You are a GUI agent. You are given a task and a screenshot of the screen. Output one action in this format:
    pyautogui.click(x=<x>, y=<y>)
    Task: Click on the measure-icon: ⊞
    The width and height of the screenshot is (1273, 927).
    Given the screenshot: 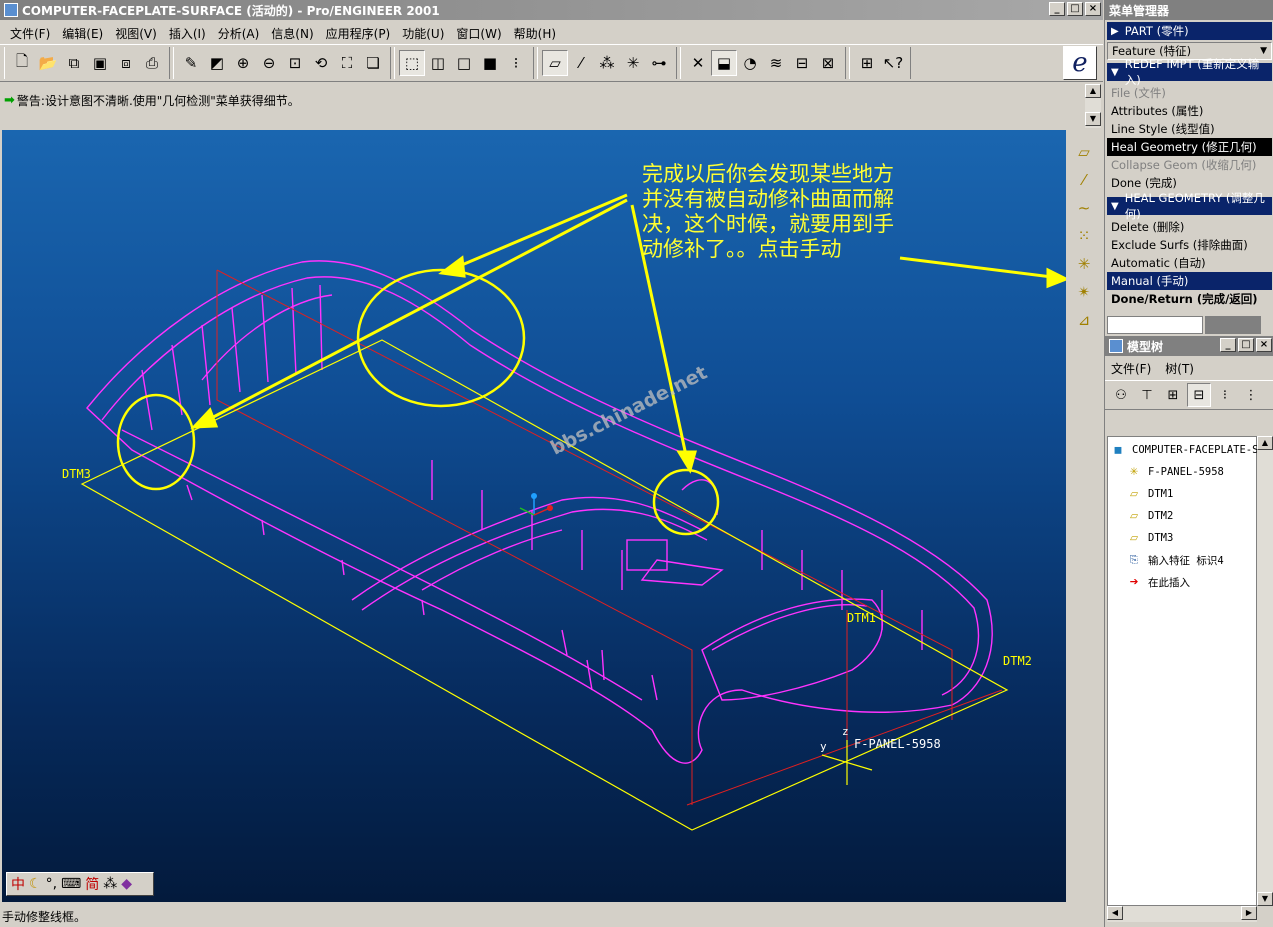 What is the action you would take?
    pyautogui.click(x=867, y=63)
    